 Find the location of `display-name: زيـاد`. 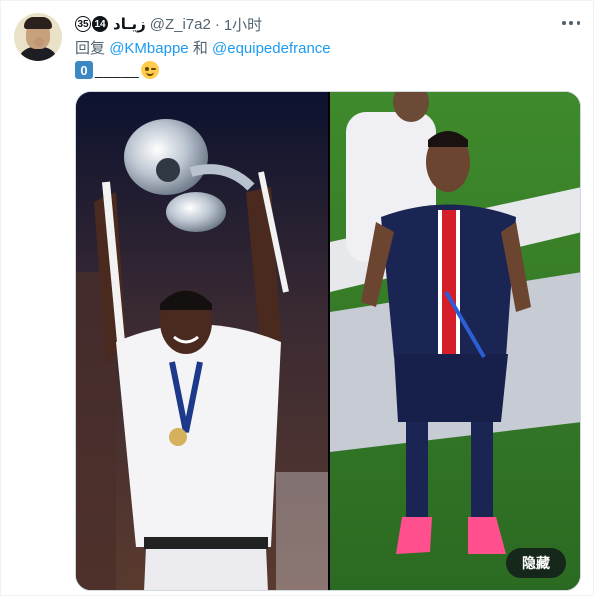

display-name: زيـاد is located at coordinates (129, 24).